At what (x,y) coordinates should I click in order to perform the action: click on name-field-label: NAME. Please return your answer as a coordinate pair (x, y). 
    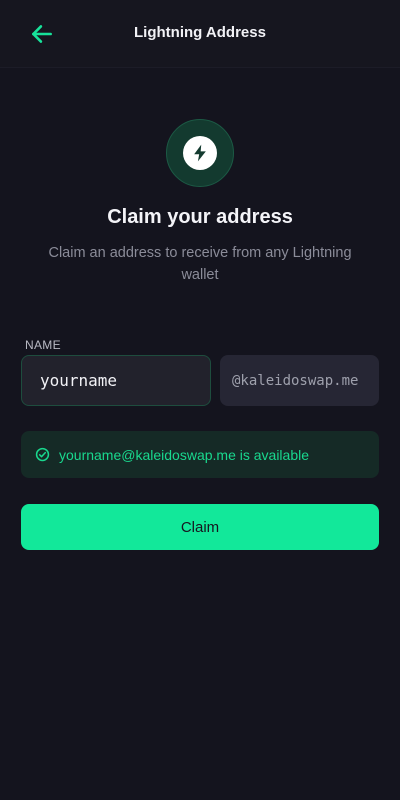
    Looking at the image, I should click on (43, 345).